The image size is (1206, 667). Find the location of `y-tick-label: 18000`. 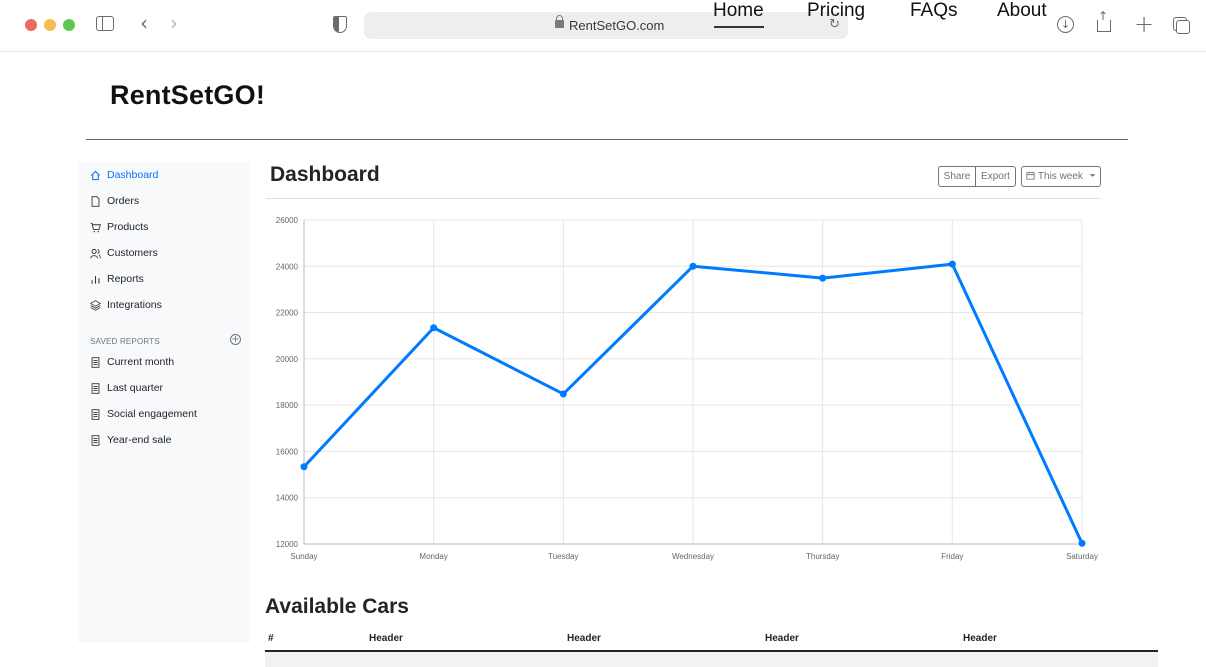

y-tick-label: 18000 is located at coordinates (287, 405).